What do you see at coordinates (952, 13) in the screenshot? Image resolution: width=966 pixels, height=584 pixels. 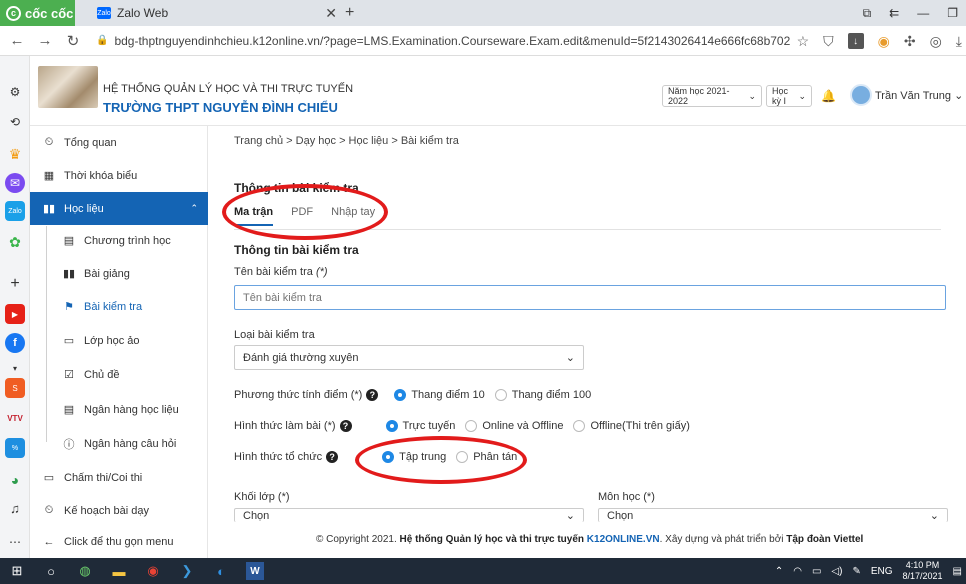 I see `maximize-button: ❐` at bounding box center [952, 13].